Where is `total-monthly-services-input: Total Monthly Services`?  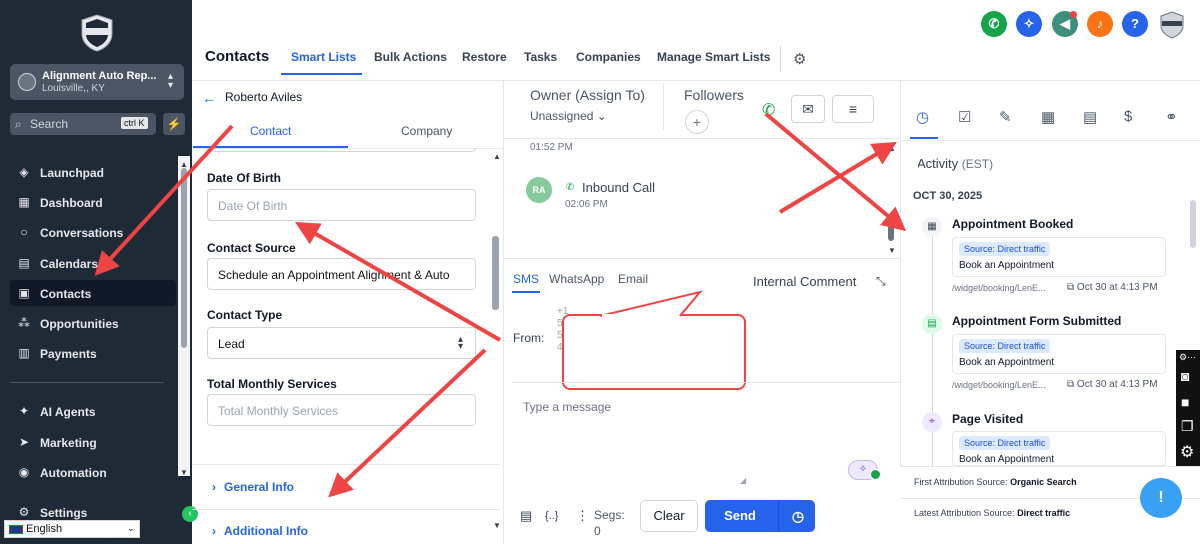
total-monthly-services-input: Total Monthly Services is located at coordinates (341, 410).